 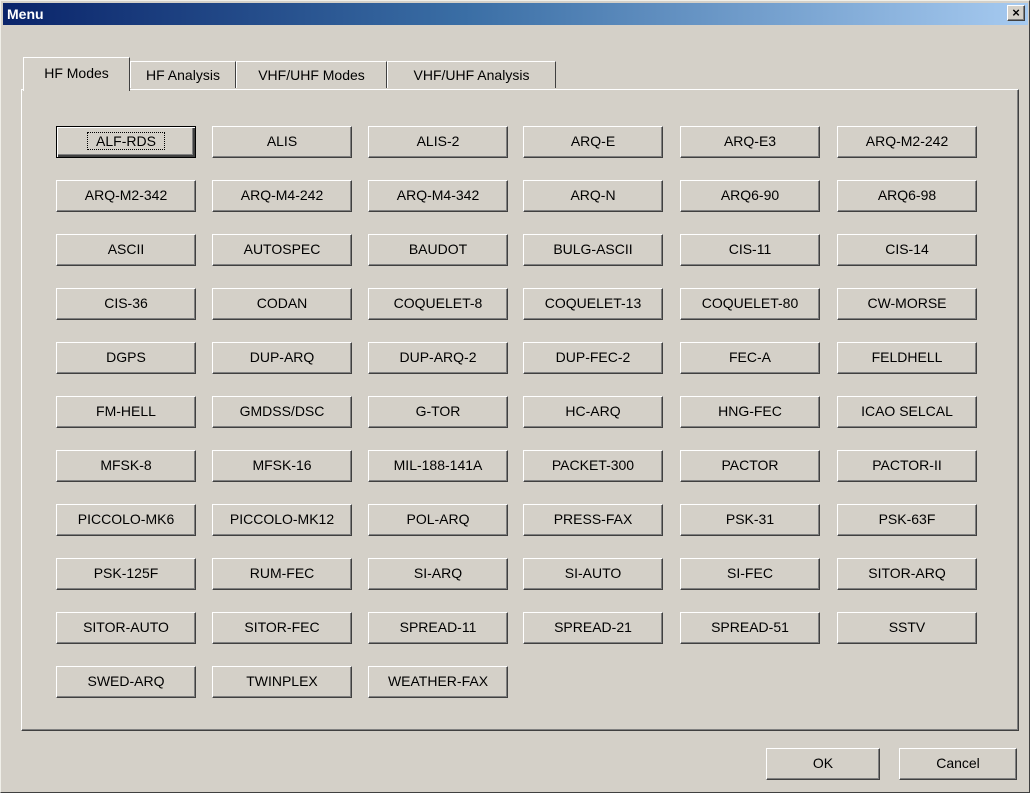 What do you see at coordinates (907, 304) in the screenshot?
I see `mode-button-cw-morse: CW-MORSE` at bounding box center [907, 304].